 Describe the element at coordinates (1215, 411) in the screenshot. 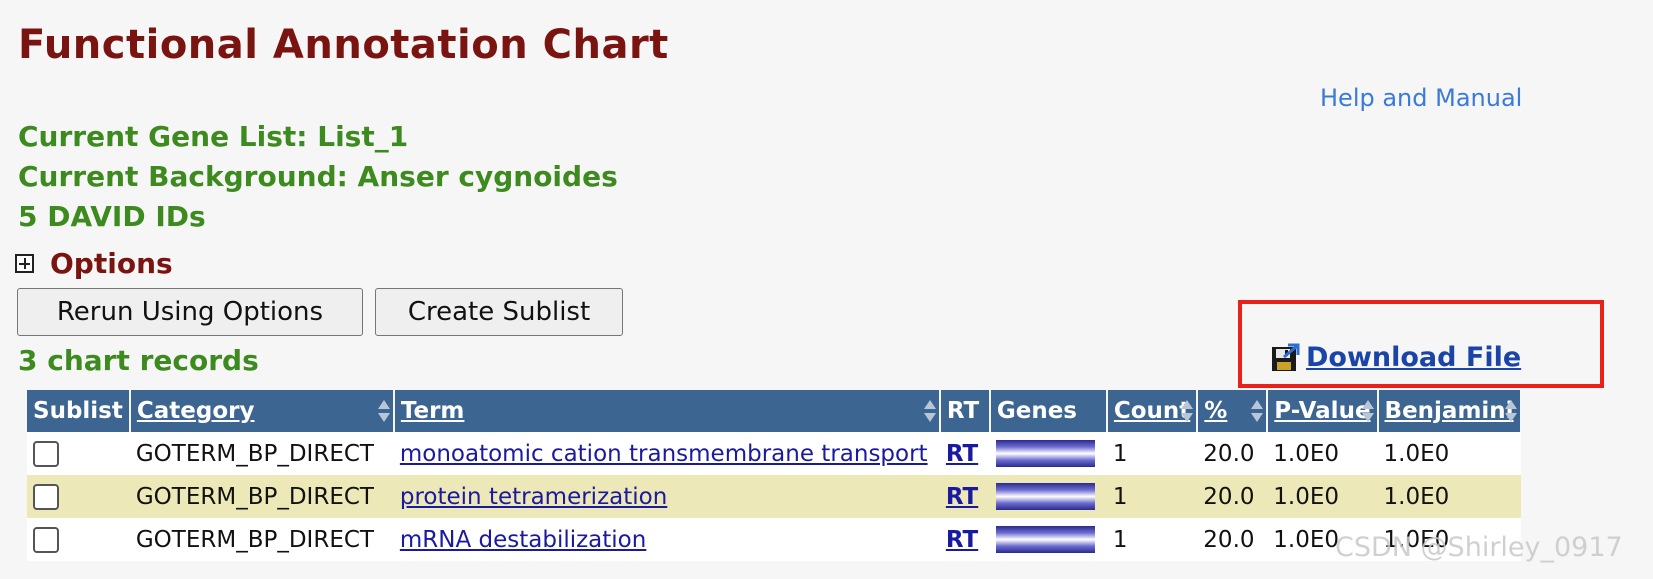

I see `col-percent-link: %` at that location.